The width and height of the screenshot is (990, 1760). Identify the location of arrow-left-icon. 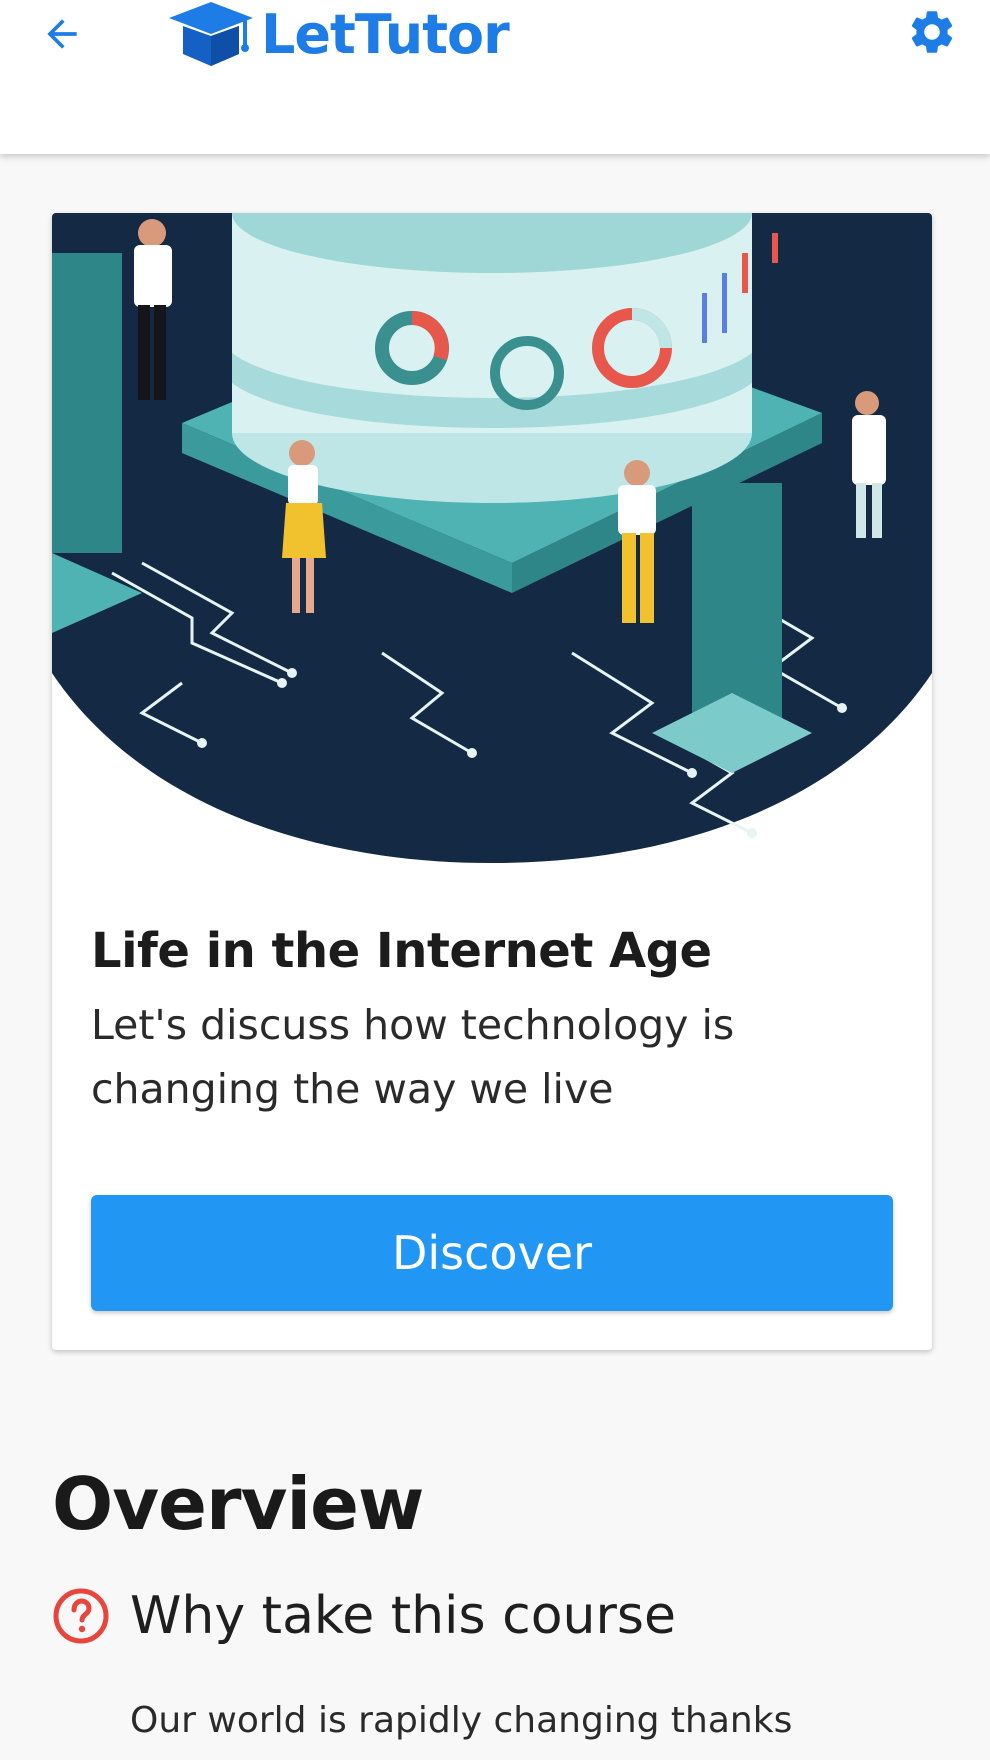
(62, 34).